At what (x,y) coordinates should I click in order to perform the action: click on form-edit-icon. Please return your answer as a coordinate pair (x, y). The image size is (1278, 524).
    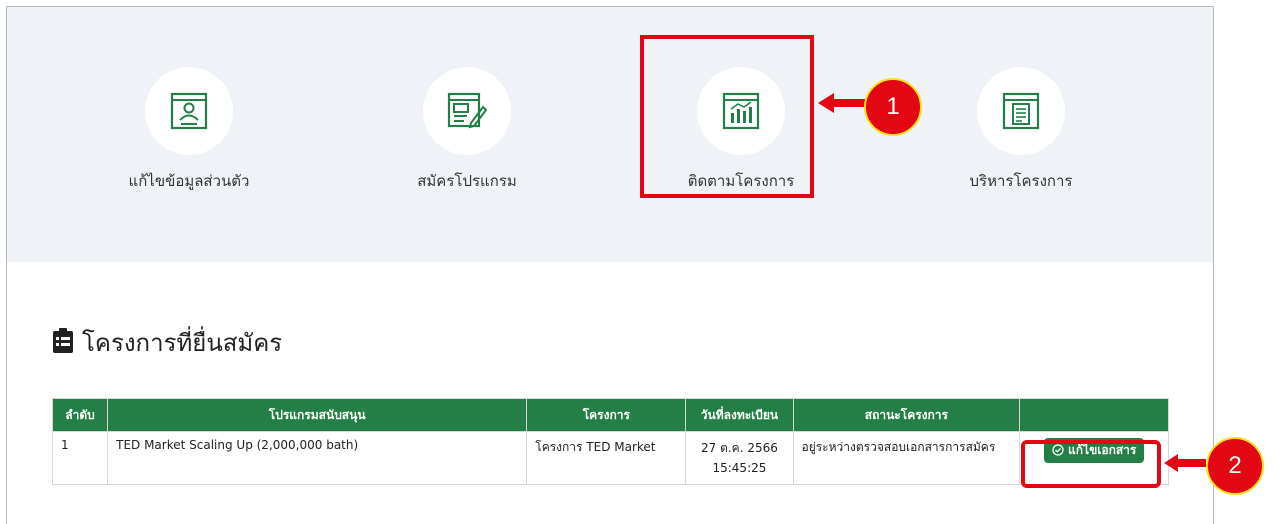
    Looking at the image, I should click on (467, 110).